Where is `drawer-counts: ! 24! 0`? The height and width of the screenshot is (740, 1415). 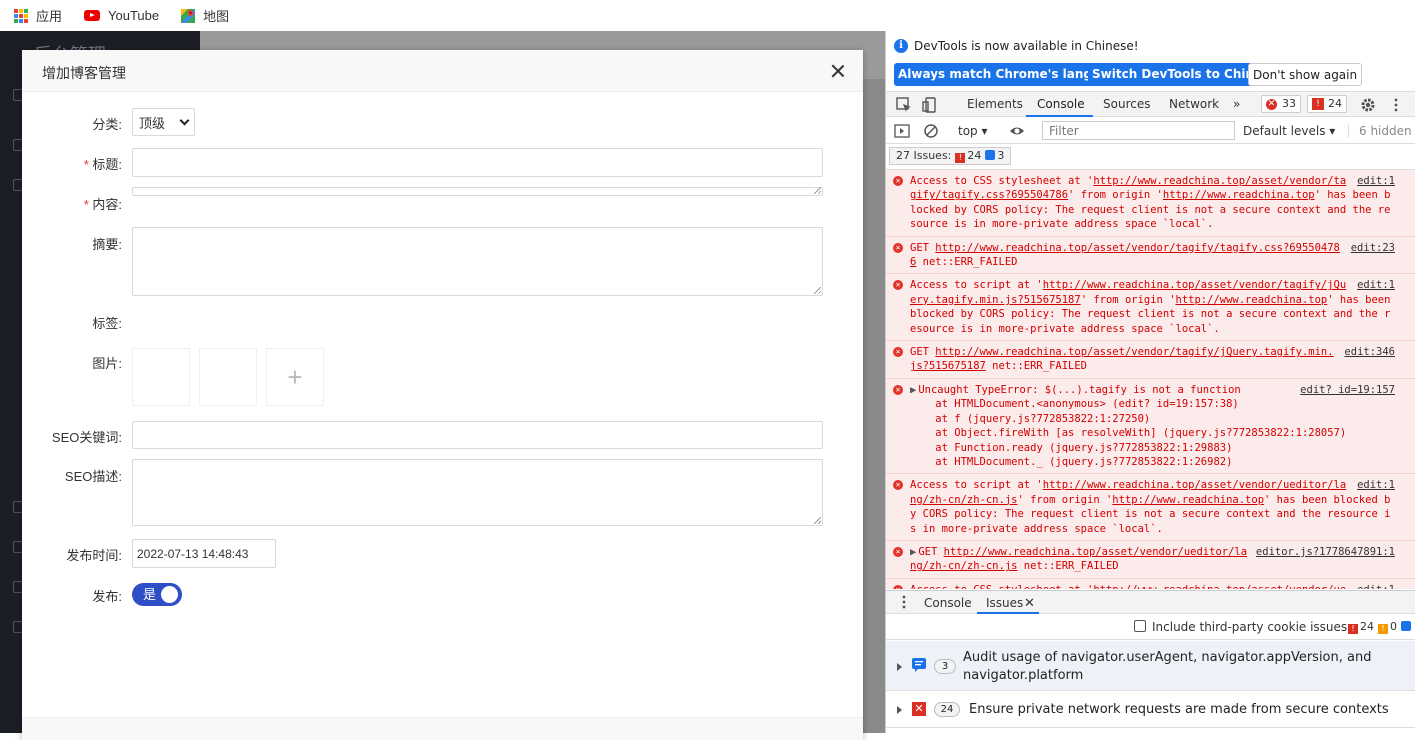
drawer-counts: ! 24! 0 is located at coordinates (1378, 627).